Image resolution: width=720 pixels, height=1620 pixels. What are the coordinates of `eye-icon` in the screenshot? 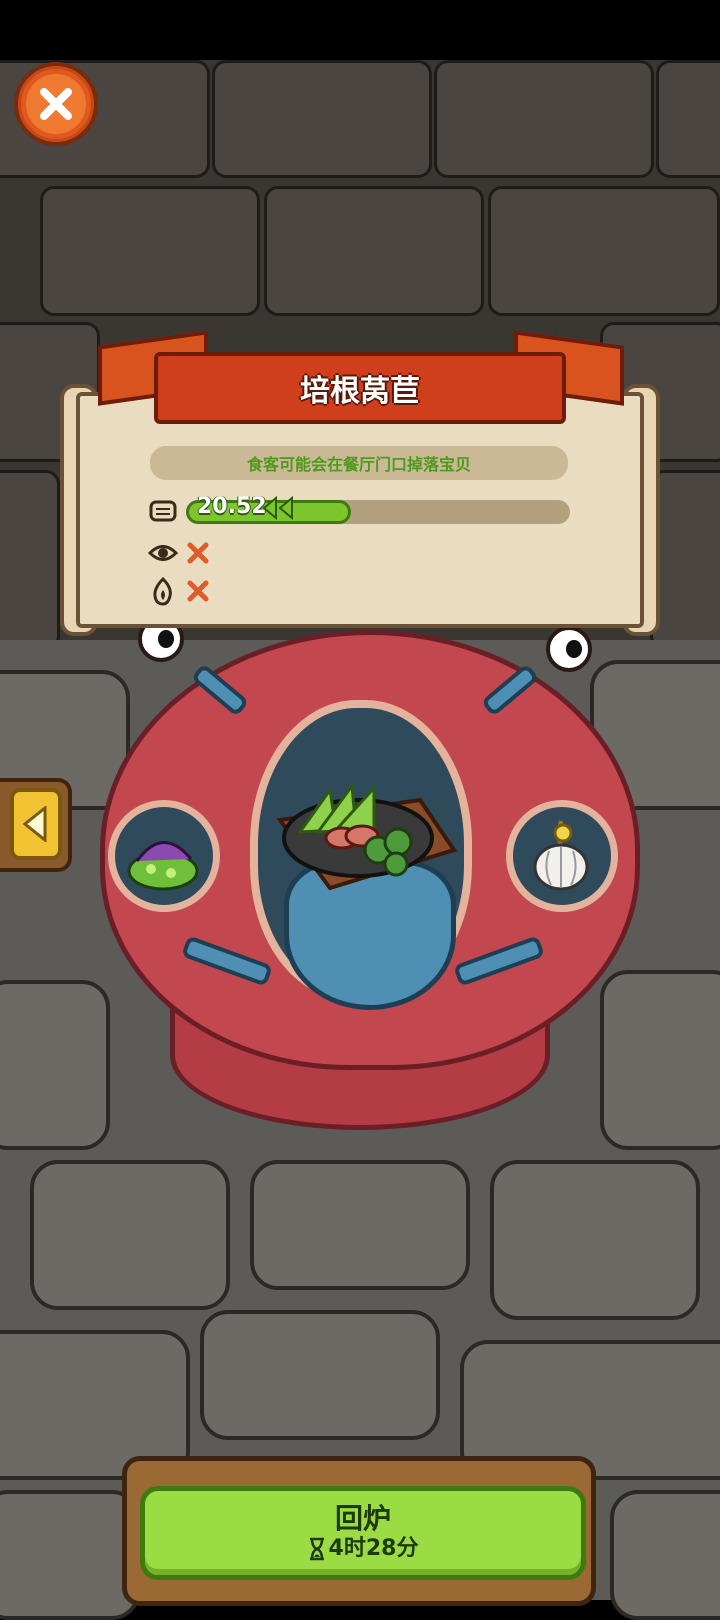 It's located at (163, 553).